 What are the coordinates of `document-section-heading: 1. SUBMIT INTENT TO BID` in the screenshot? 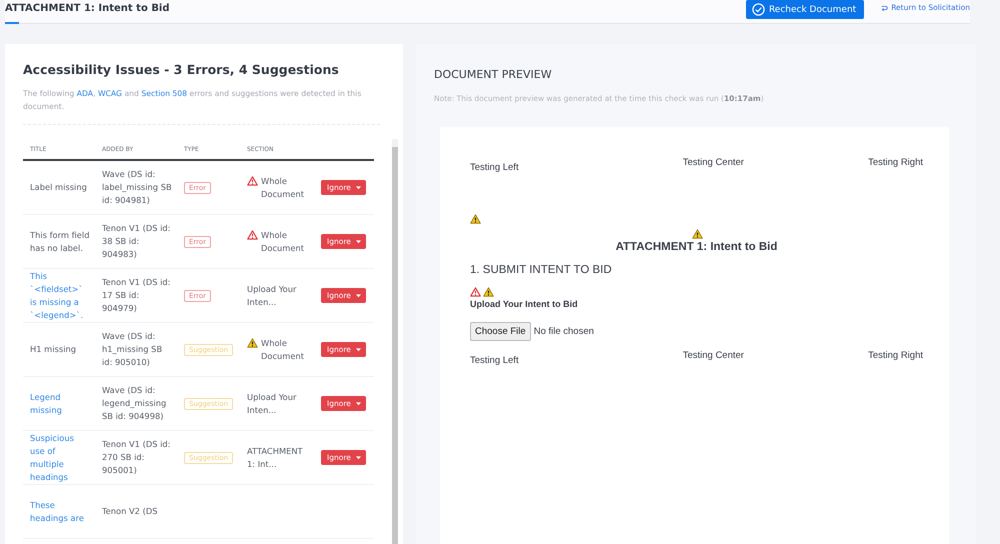 It's located at (541, 270).